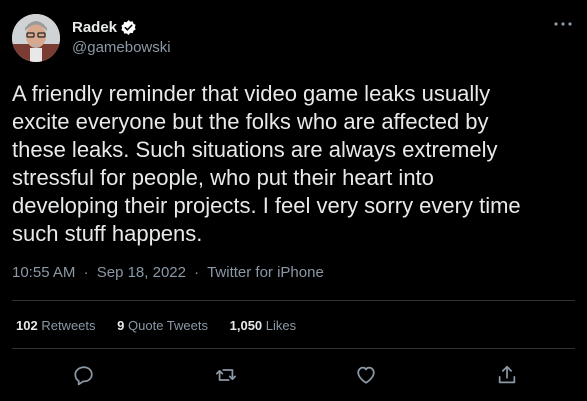 Image resolution: width=587 pixels, height=401 pixels. I want to click on like-heart-icon, so click(366, 375).